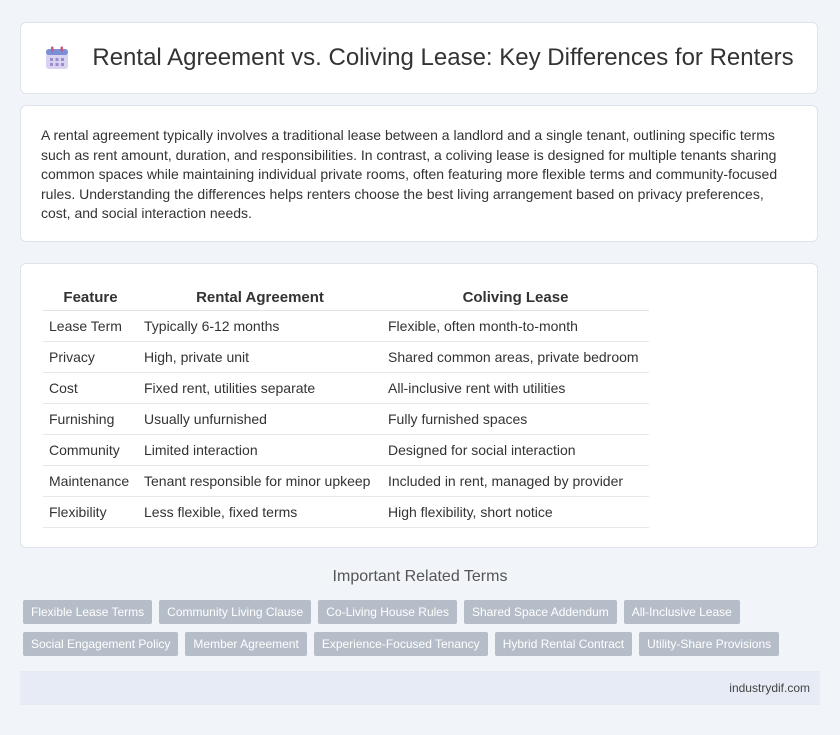 The image size is (840, 735). Describe the element at coordinates (515, 481) in the screenshot. I see `coliving-lease-cell: Included in rent, managed by provider` at that location.